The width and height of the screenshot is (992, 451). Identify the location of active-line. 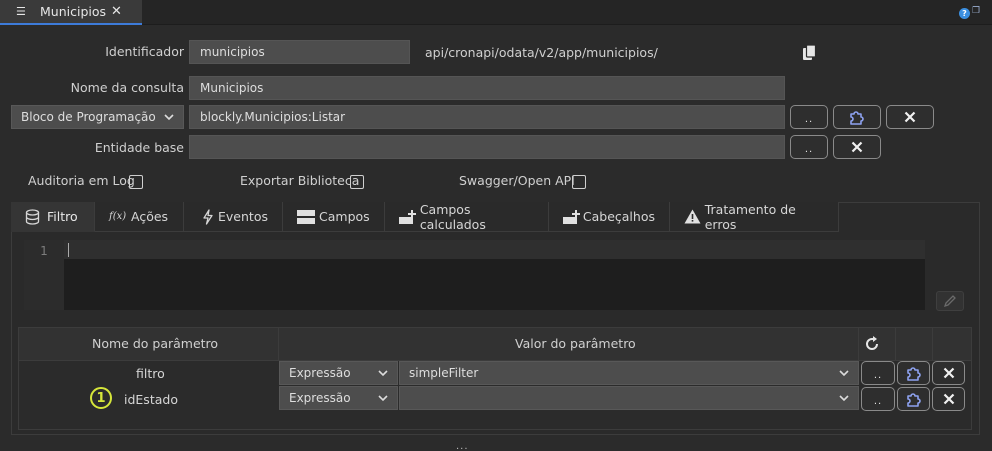
(494, 249).